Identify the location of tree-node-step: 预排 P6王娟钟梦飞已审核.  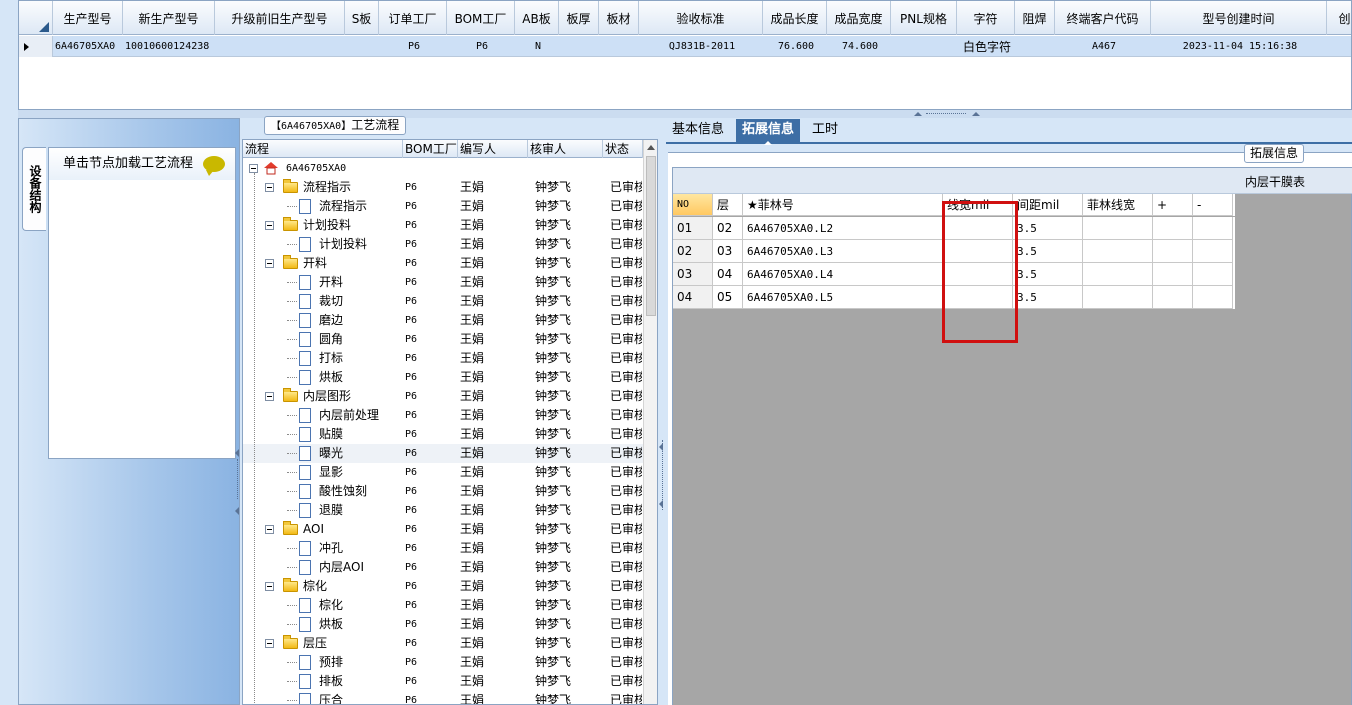
(443, 662).